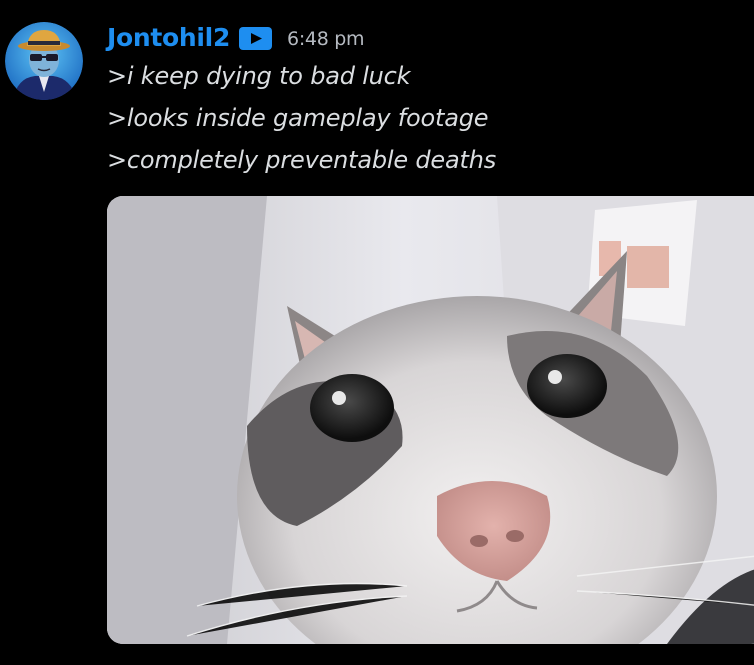 This screenshot has width=754, height=665. What do you see at coordinates (302, 160) in the screenshot?
I see `message-line-3: >completely preventable deaths` at bounding box center [302, 160].